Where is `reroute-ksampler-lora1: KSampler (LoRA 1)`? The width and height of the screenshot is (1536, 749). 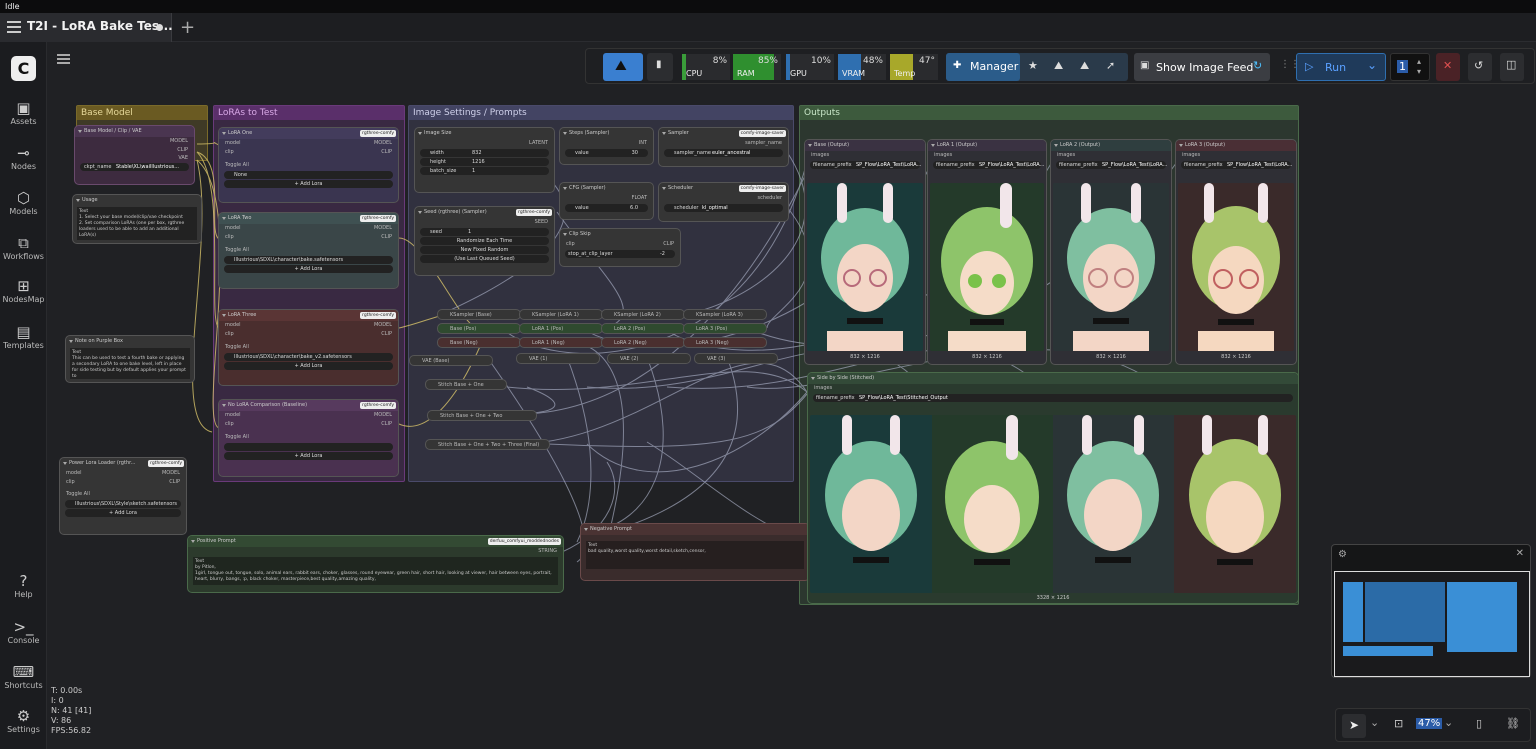
reroute-ksampler-lora1: KSampler (LoRA 1) is located at coordinates (561, 314).